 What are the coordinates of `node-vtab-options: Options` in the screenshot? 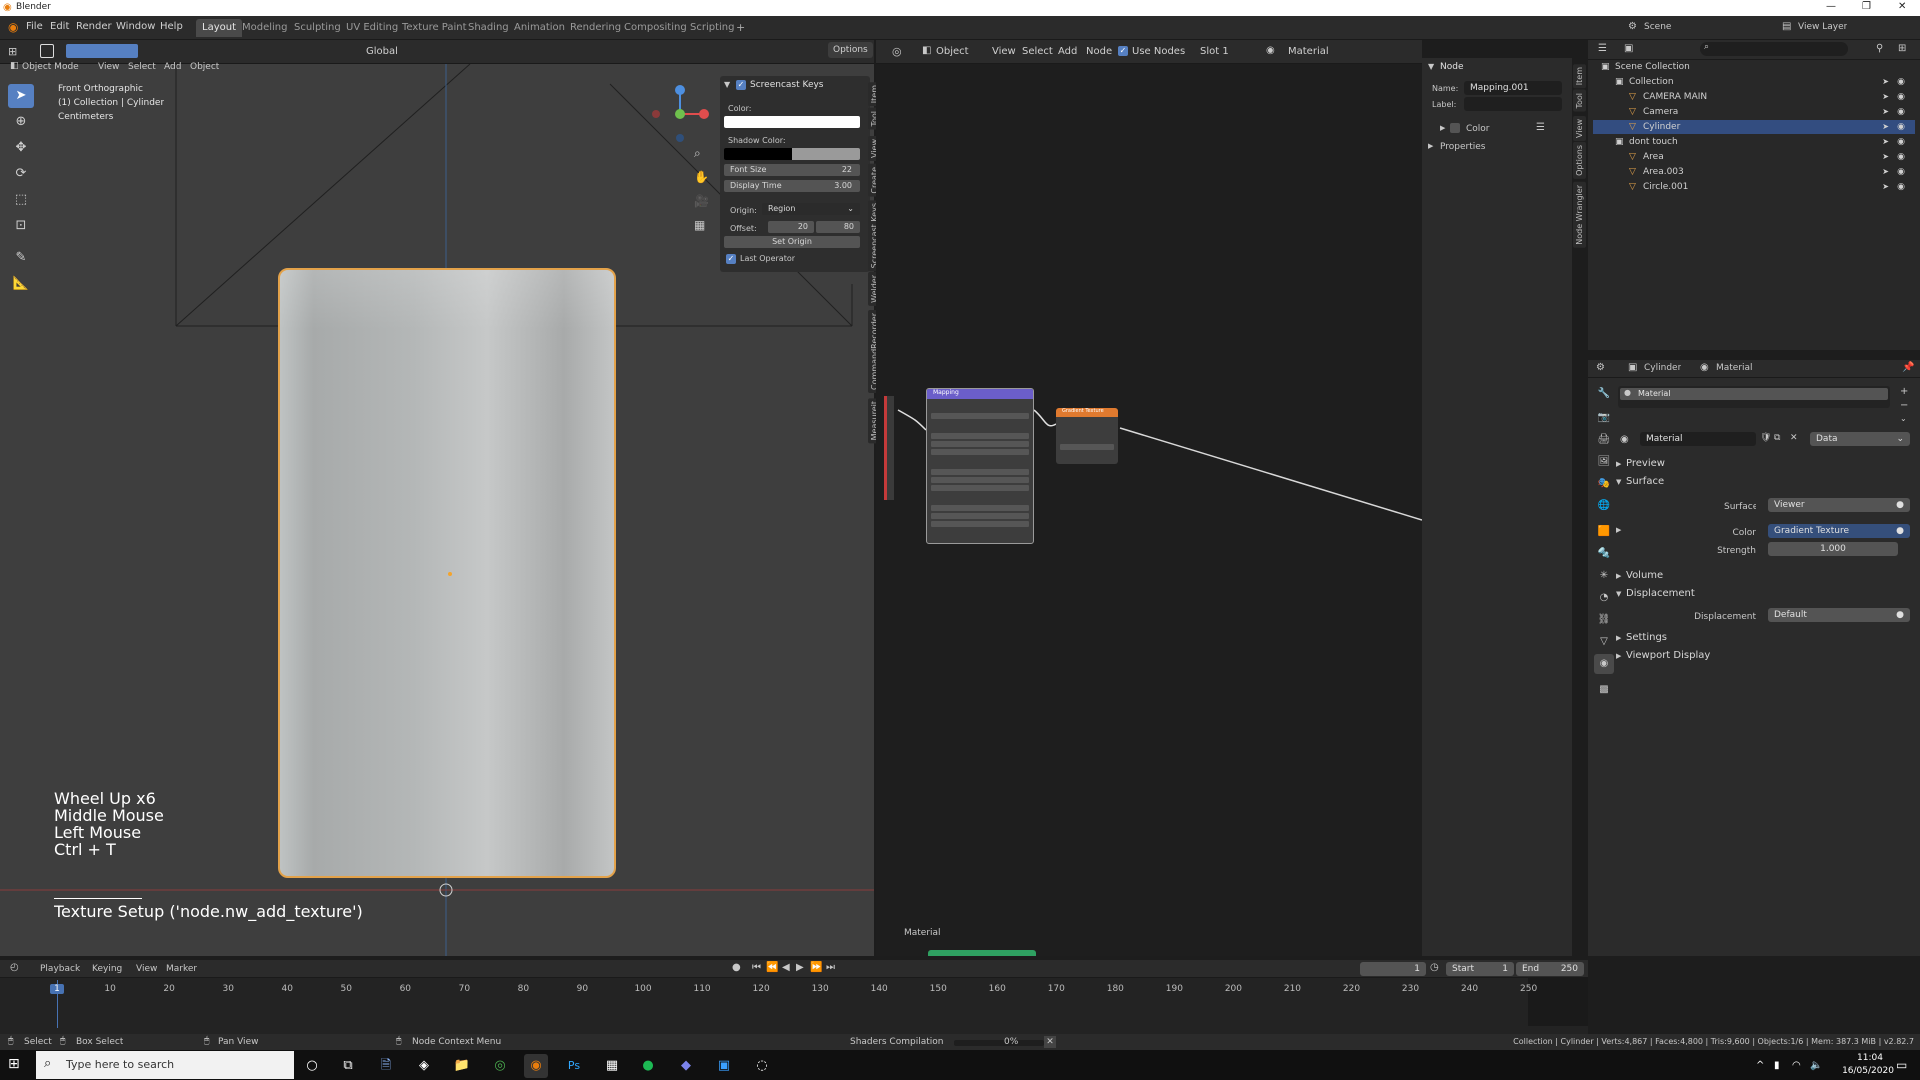 It's located at (1579, 160).